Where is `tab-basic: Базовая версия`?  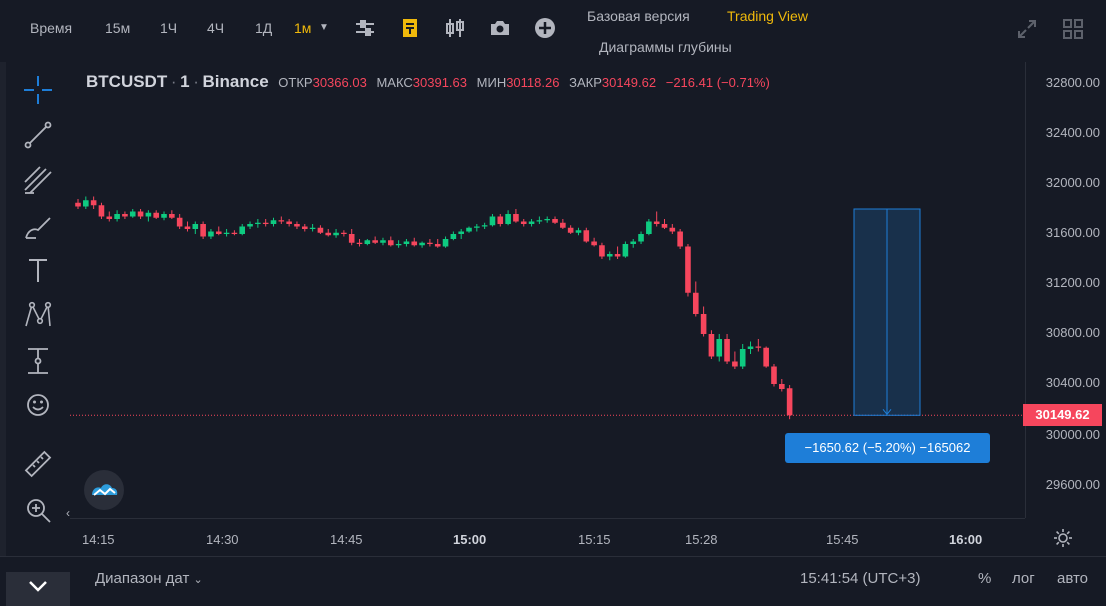
tab-basic: Базовая версия is located at coordinates (638, 16).